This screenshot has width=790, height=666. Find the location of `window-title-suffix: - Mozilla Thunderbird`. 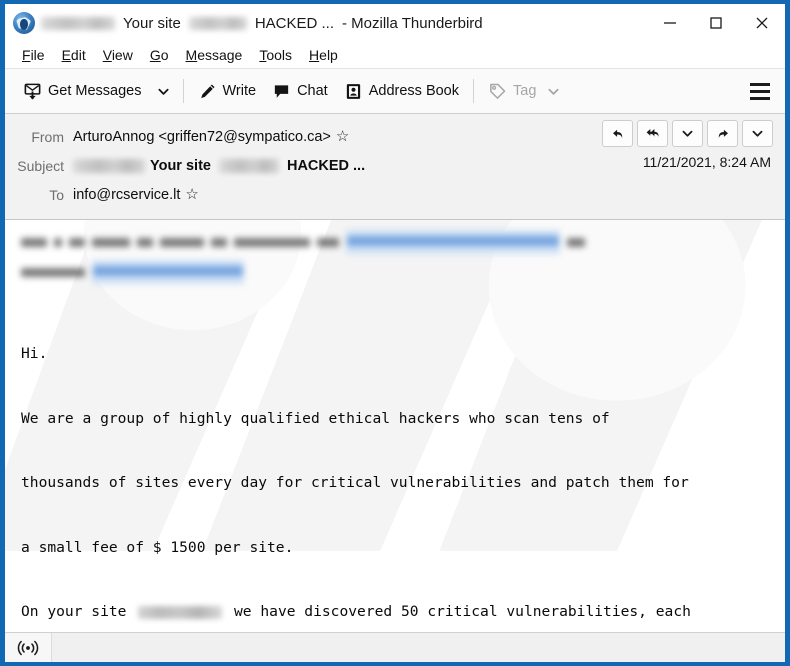

window-title-suffix: - Mozilla Thunderbird is located at coordinates (412, 23).